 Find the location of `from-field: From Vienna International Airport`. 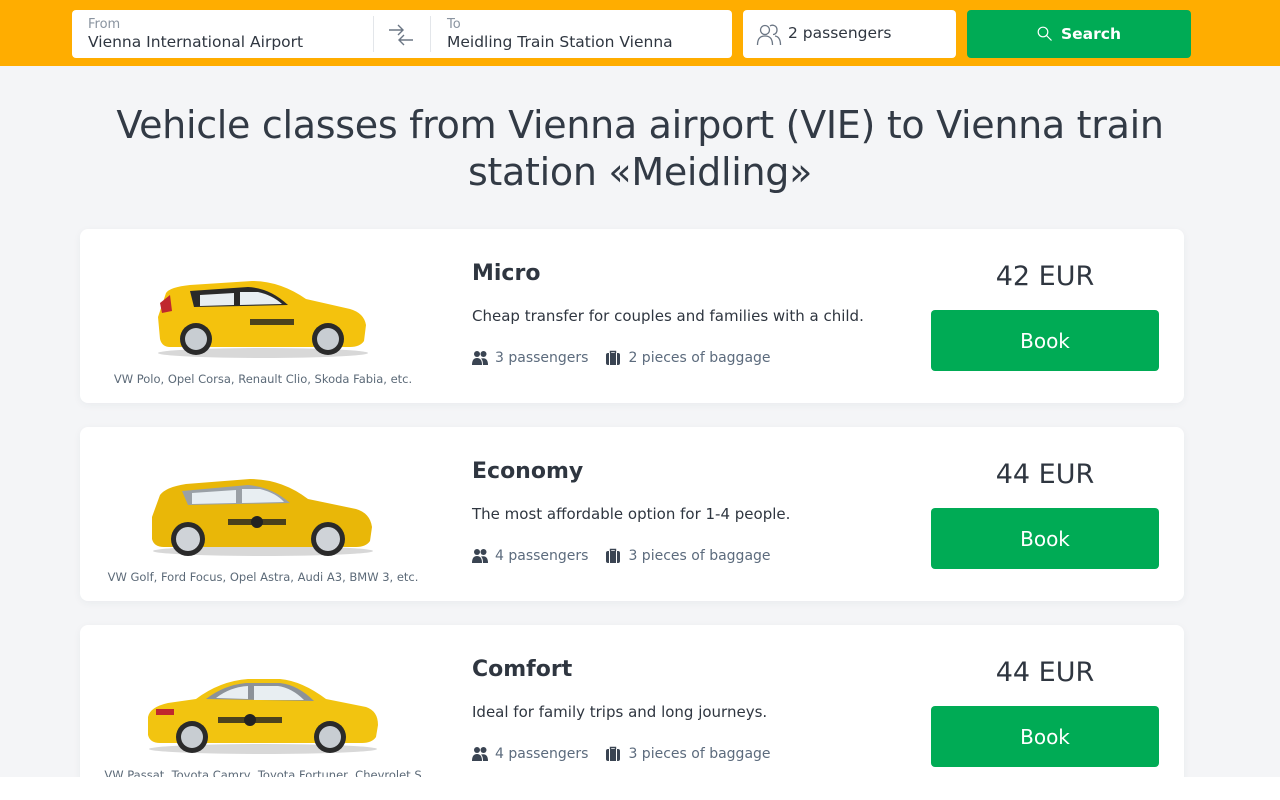

from-field: From Vienna International Airport is located at coordinates (228, 34).